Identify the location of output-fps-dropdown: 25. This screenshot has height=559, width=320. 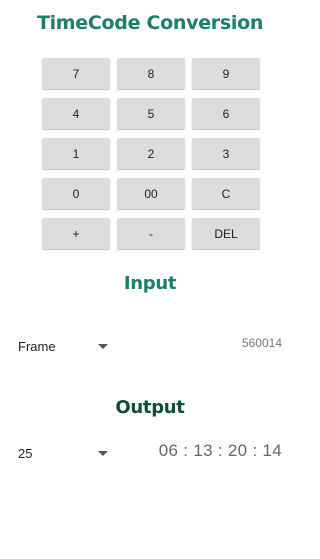
(64, 453).